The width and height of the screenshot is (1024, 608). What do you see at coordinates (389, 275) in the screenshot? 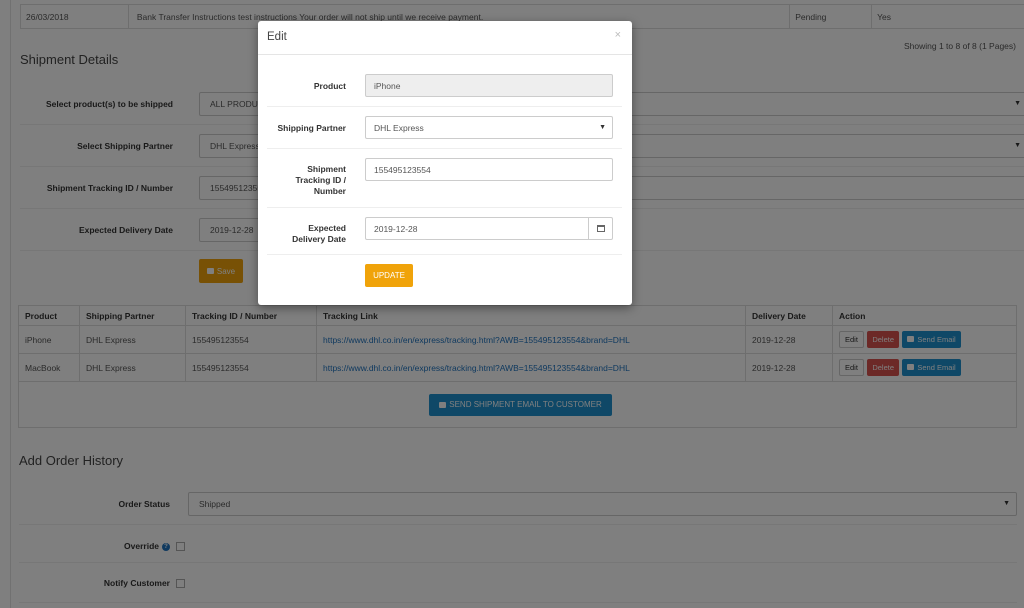
I see `update-button: UPDATE` at bounding box center [389, 275].